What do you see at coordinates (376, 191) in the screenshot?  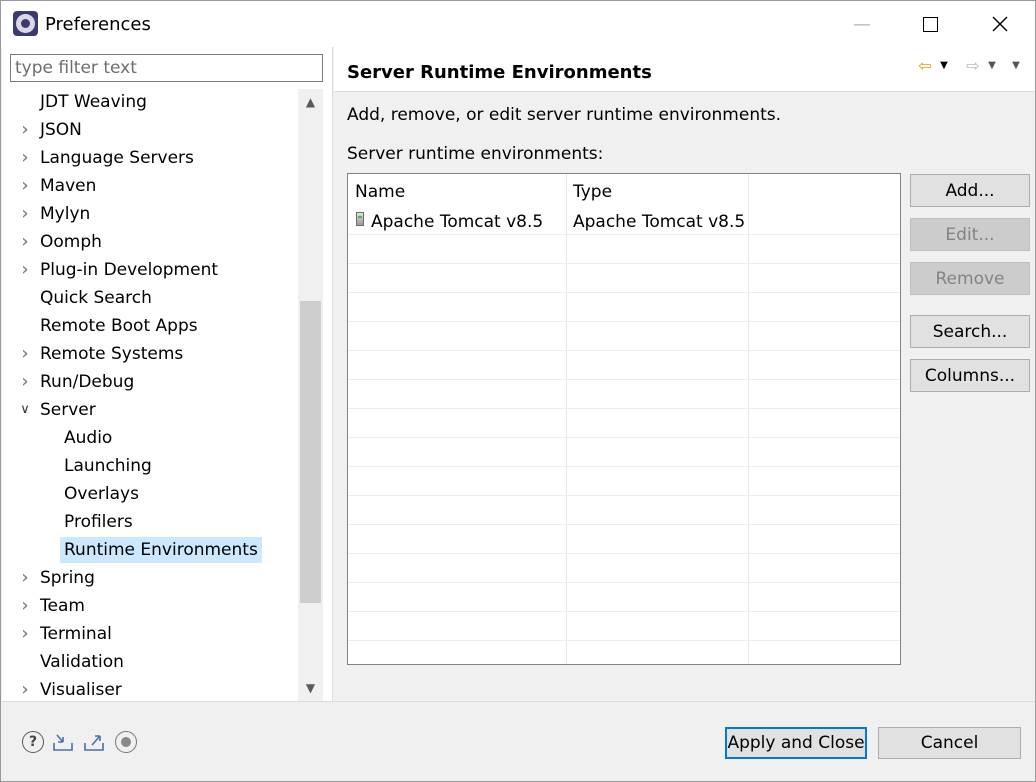 I see `column-header-name: Name` at bounding box center [376, 191].